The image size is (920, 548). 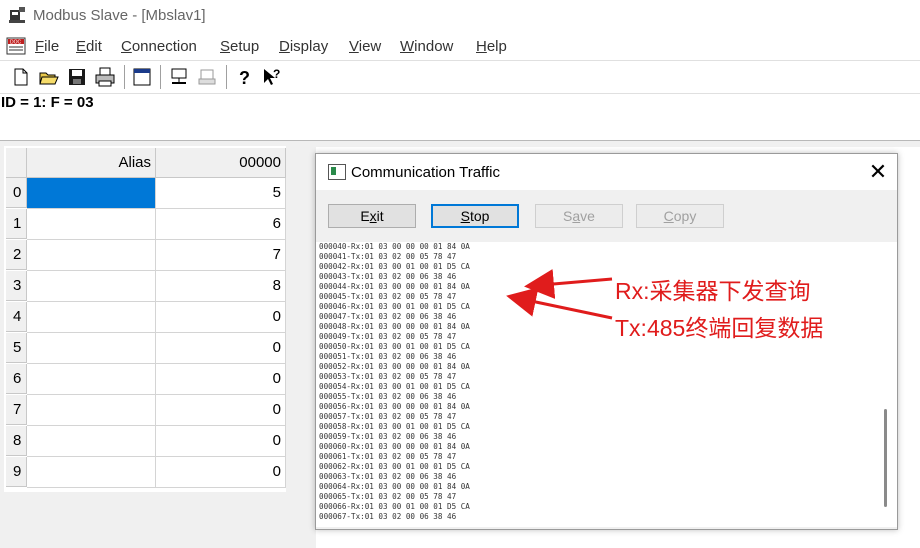 What do you see at coordinates (559, 303) in the screenshot?
I see `tx-arrow` at bounding box center [559, 303].